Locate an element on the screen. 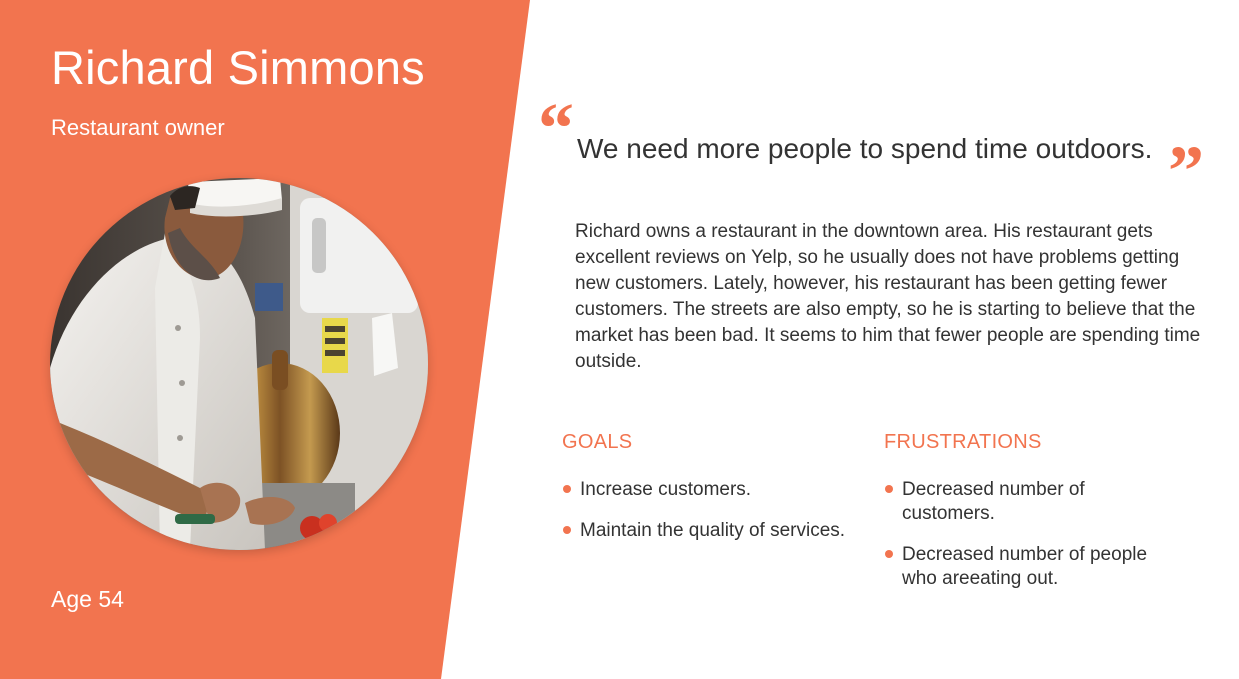 The width and height of the screenshot is (1239, 679). frustrations-heading: FRUSTRATIONS is located at coordinates (963, 442).